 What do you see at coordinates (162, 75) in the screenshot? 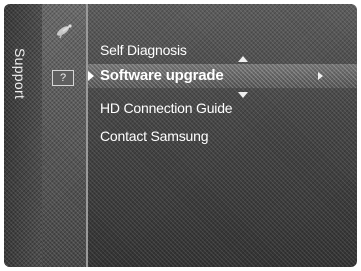
I see `menu-item-software-upgrade-label: Software upgrade` at bounding box center [162, 75].